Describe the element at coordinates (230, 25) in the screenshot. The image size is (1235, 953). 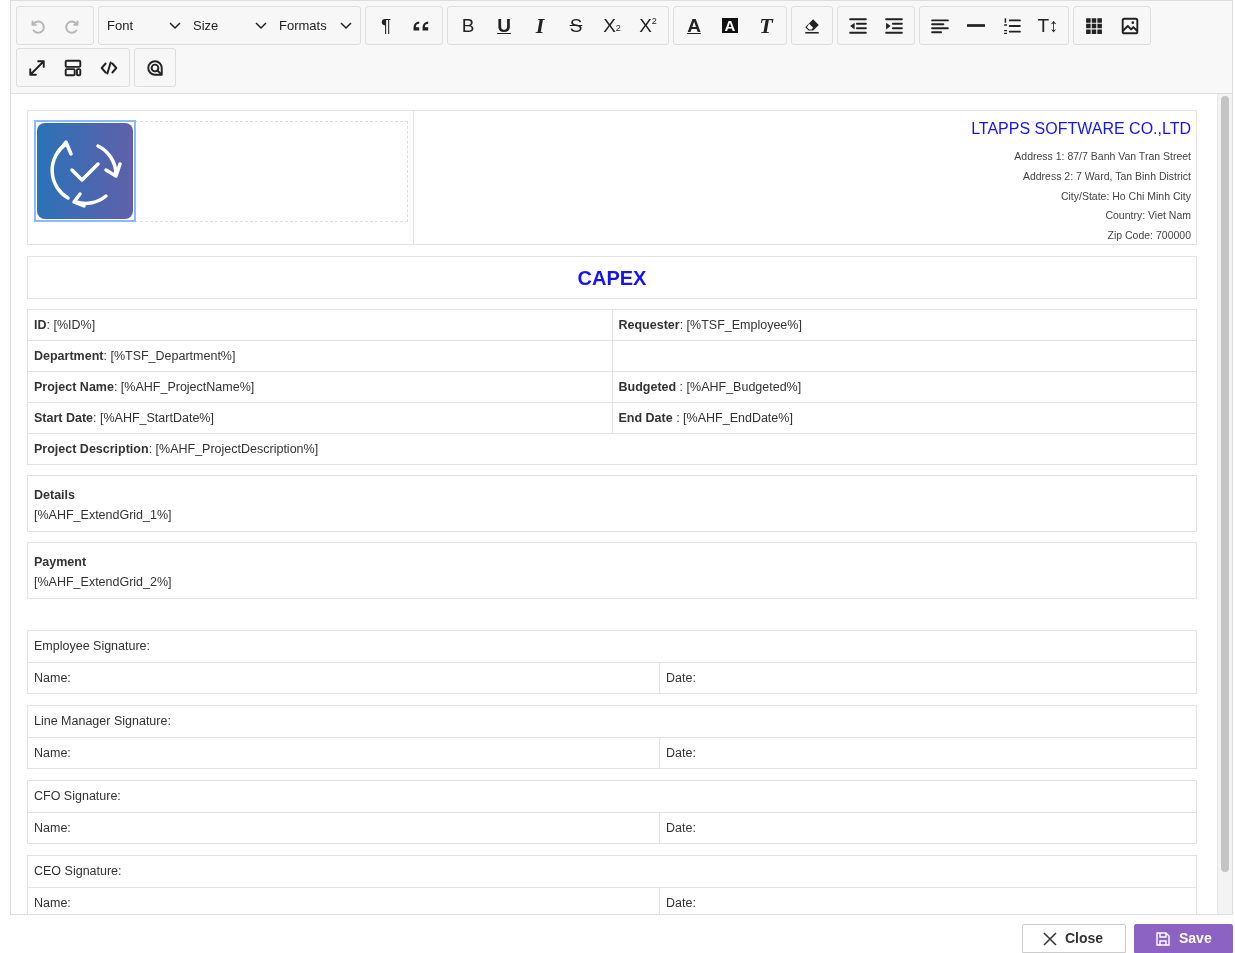
I see `dropdown: Size` at that location.